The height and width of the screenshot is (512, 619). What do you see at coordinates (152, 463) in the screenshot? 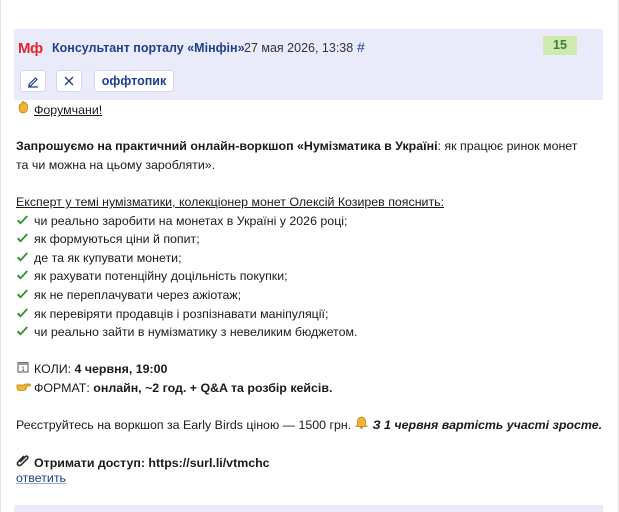
I see `access-link: Отримати доступ: https://surl.li/vtmchc` at bounding box center [152, 463].